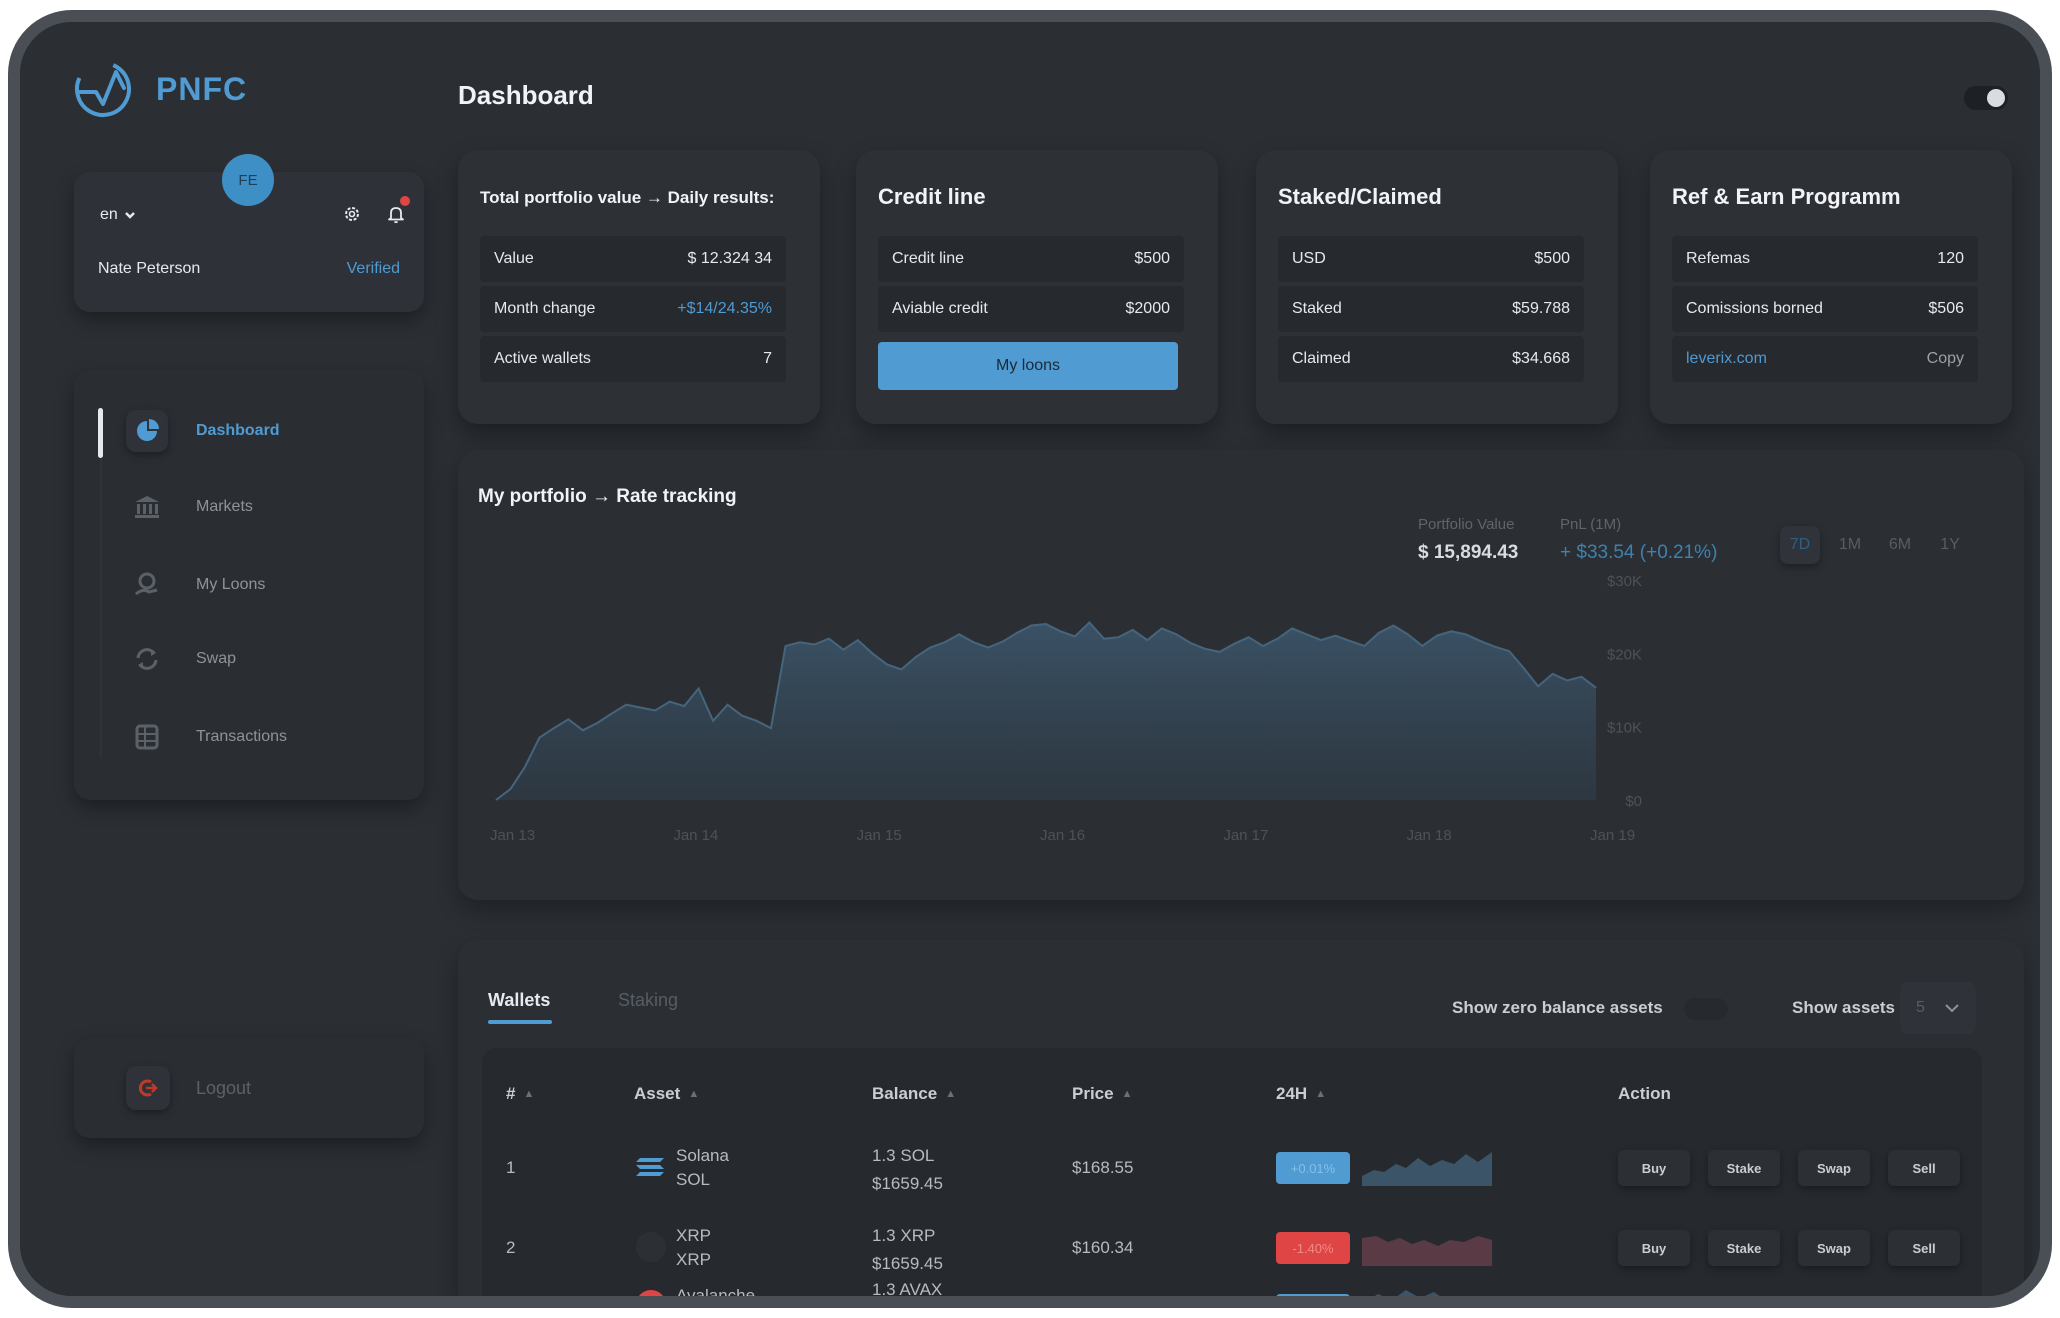 This screenshot has width=2060, height=1318. Describe the element at coordinates (905, 1093) in the screenshot. I see `column-label: Balance` at that location.